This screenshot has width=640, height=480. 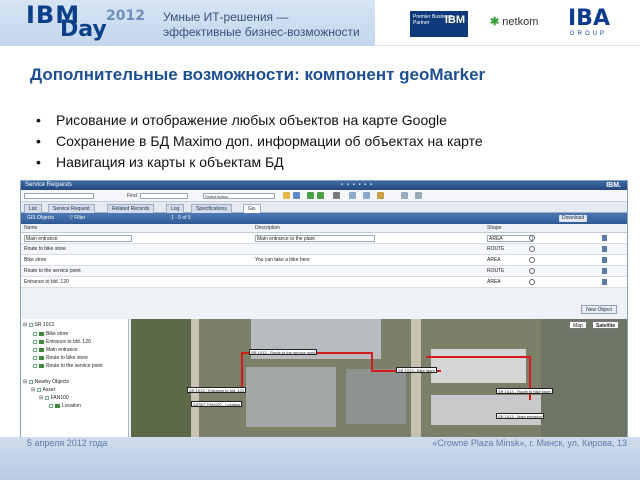 What do you see at coordinates (599, 309) in the screenshot?
I see `new-object-button: New Object` at bounding box center [599, 309].